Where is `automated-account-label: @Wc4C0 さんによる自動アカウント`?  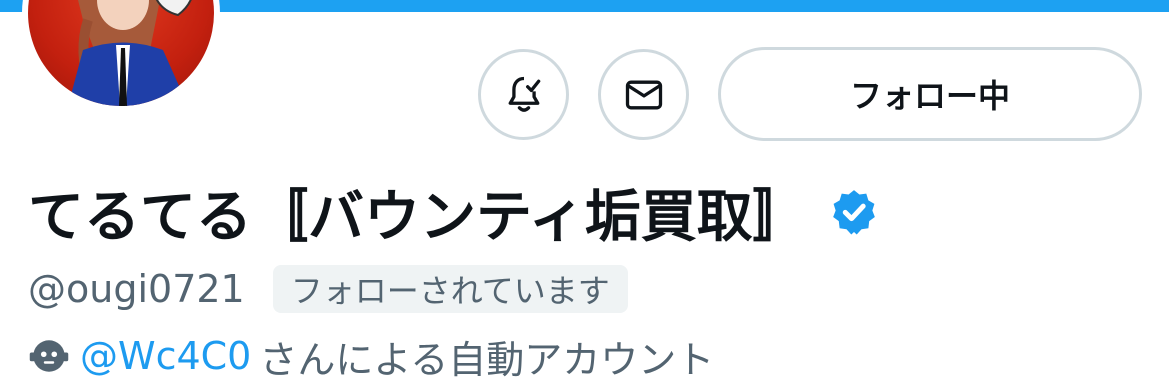 automated-account-label: @Wc4C0 さんによる自動アカウント is located at coordinates (371, 356).